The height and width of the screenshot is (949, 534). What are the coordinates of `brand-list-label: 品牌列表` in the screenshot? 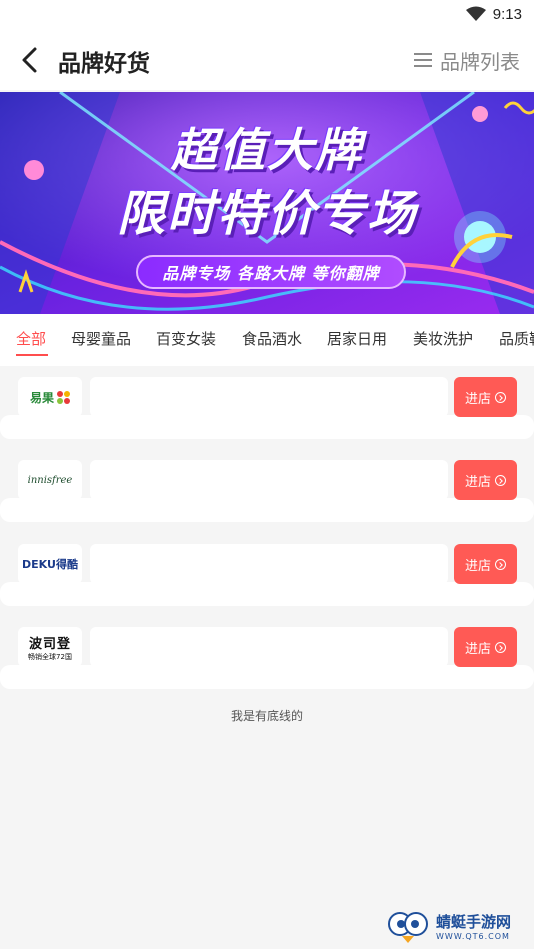 It's located at (480, 61).